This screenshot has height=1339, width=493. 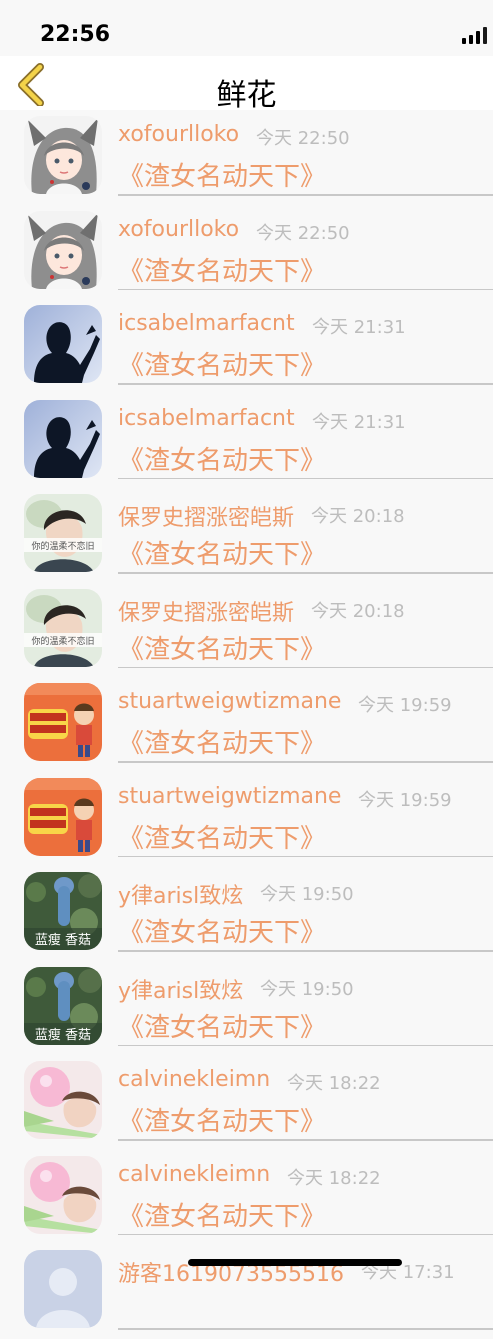 What do you see at coordinates (246, 95) in the screenshot?
I see `page-title: 鲜花` at bounding box center [246, 95].